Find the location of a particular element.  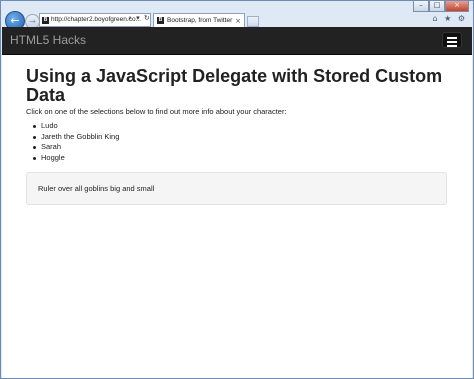

tab-close-icon: × is located at coordinates (238, 21).